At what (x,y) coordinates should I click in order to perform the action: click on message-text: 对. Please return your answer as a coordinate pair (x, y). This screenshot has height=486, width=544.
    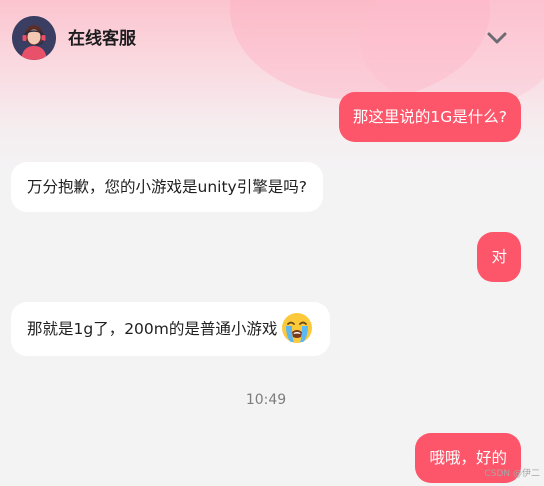
    Looking at the image, I should click on (499, 257).